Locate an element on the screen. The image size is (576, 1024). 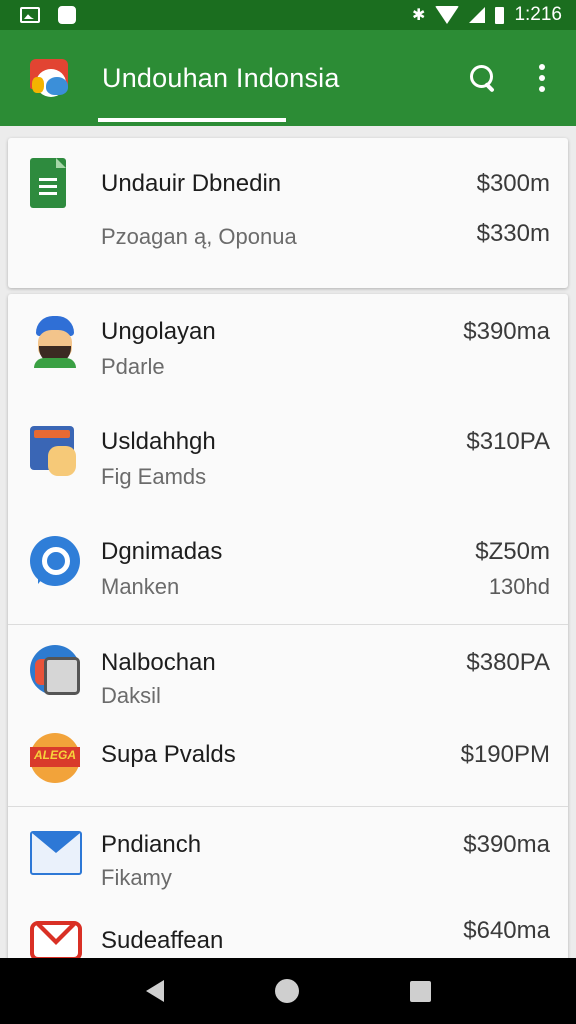
more-options-icon is located at coordinates (542, 78).